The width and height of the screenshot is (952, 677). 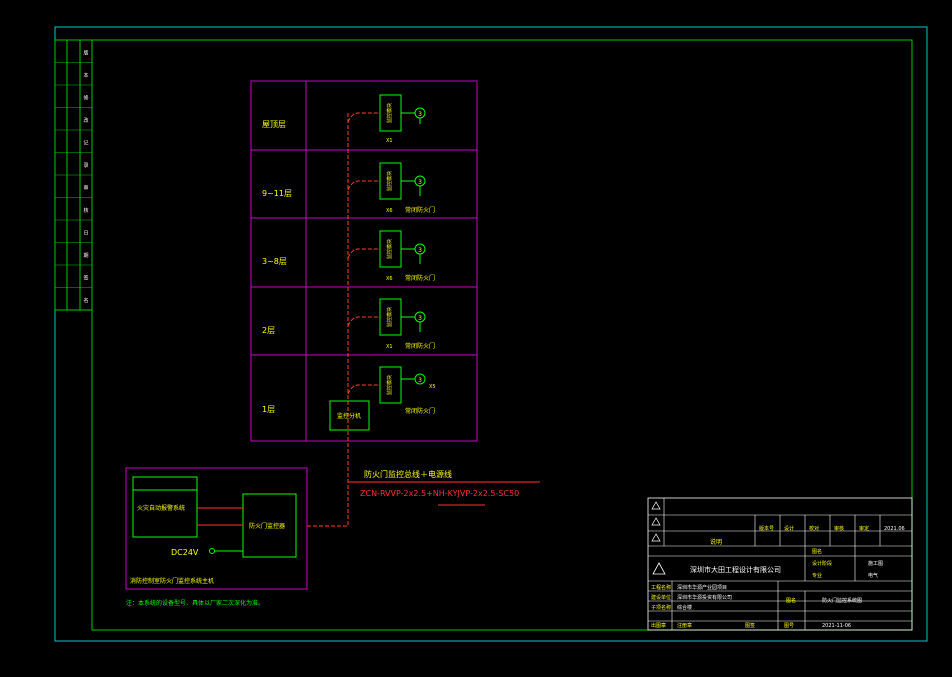 I want to click on strip-label: 版, so click(x=85, y=52).